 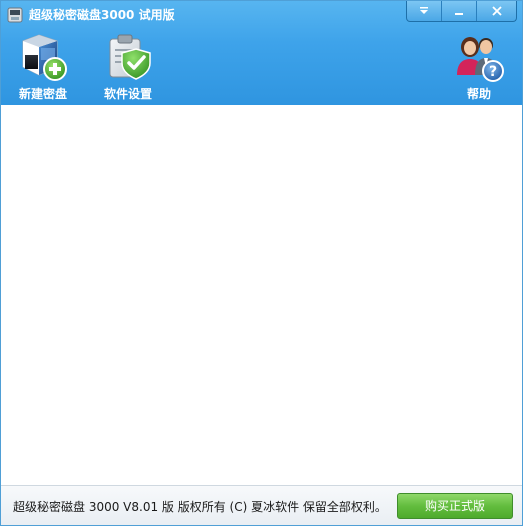 I want to click on help-label: 帮助, so click(x=478, y=94).